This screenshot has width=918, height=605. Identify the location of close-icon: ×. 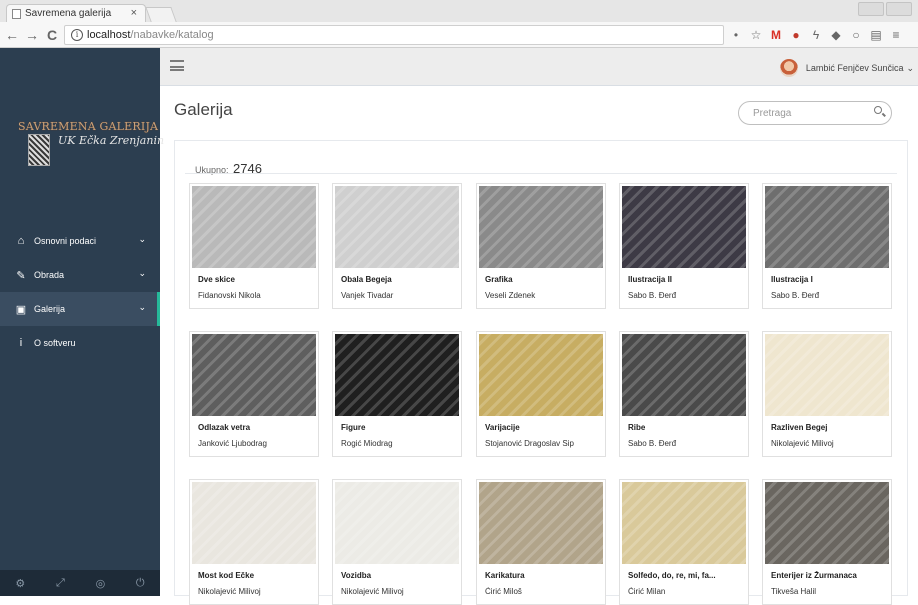
(134, 13).